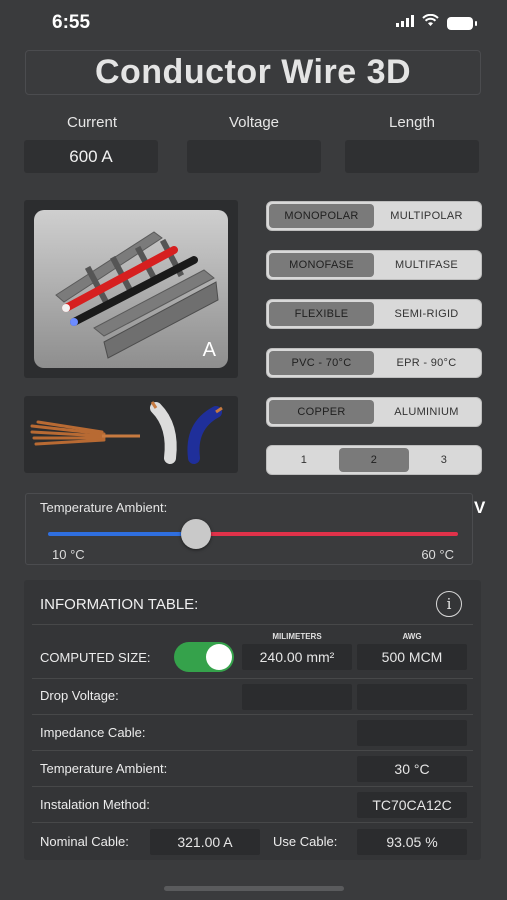 The height and width of the screenshot is (900, 507). Describe the element at coordinates (119, 604) in the screenshot. I see `info-title: INFORMATION TABLE:` at that location.